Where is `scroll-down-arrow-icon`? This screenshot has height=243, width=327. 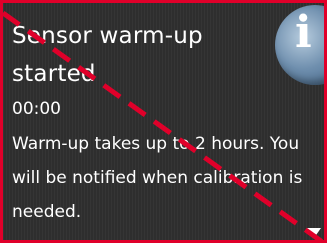 scroll-down-arrow-icon is located at coordinates (314, 233).